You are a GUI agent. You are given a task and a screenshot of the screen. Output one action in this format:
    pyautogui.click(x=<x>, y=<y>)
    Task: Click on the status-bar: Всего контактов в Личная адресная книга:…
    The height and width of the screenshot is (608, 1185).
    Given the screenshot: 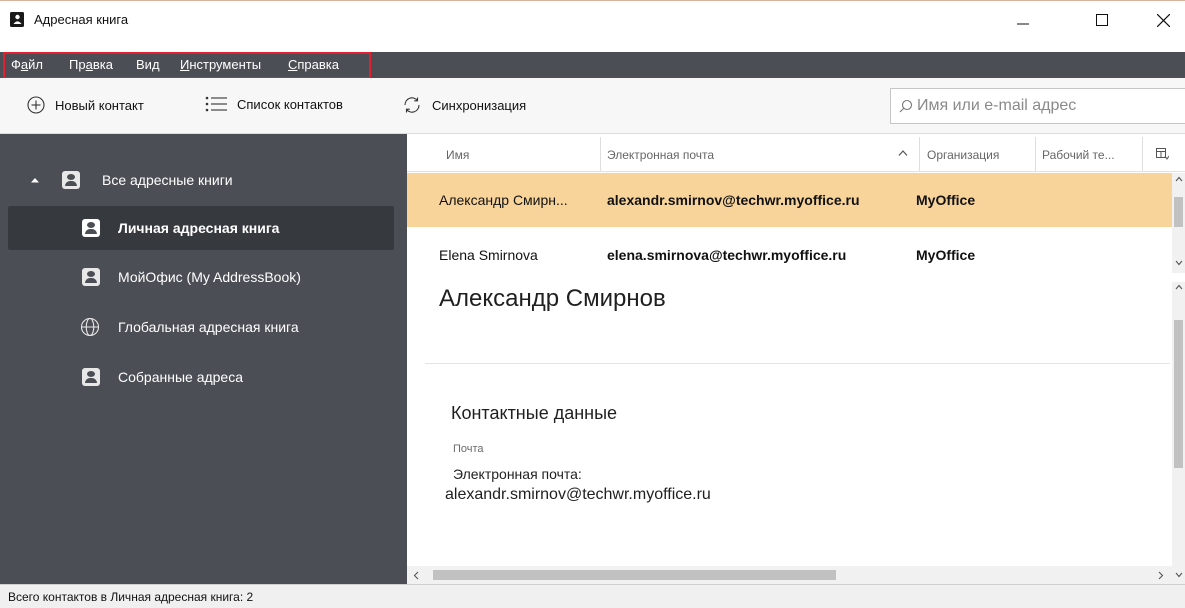 What is the action you would take?
    pyautogui.click(x=592, y=596)
    